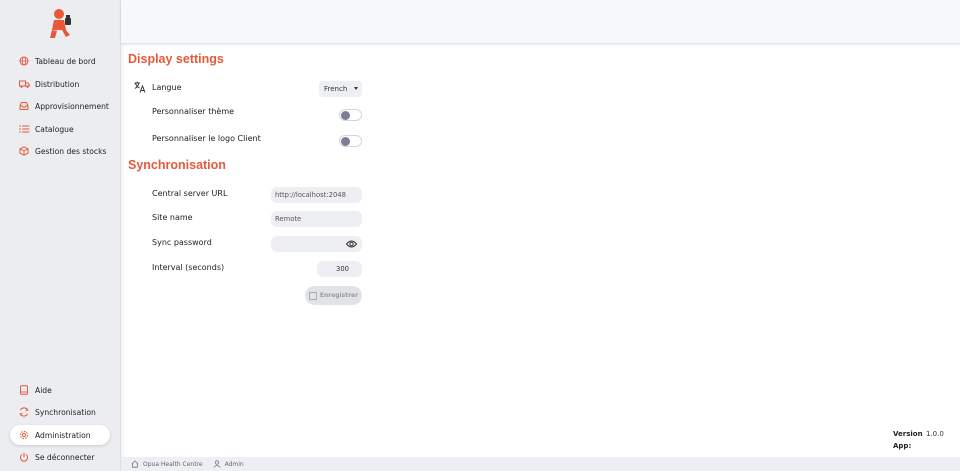 The image size is (960, 471). Describe the element at coordinates (65, 61) in the screenshot. I see `sidebar-item-label: Tableau de bord` at that location.